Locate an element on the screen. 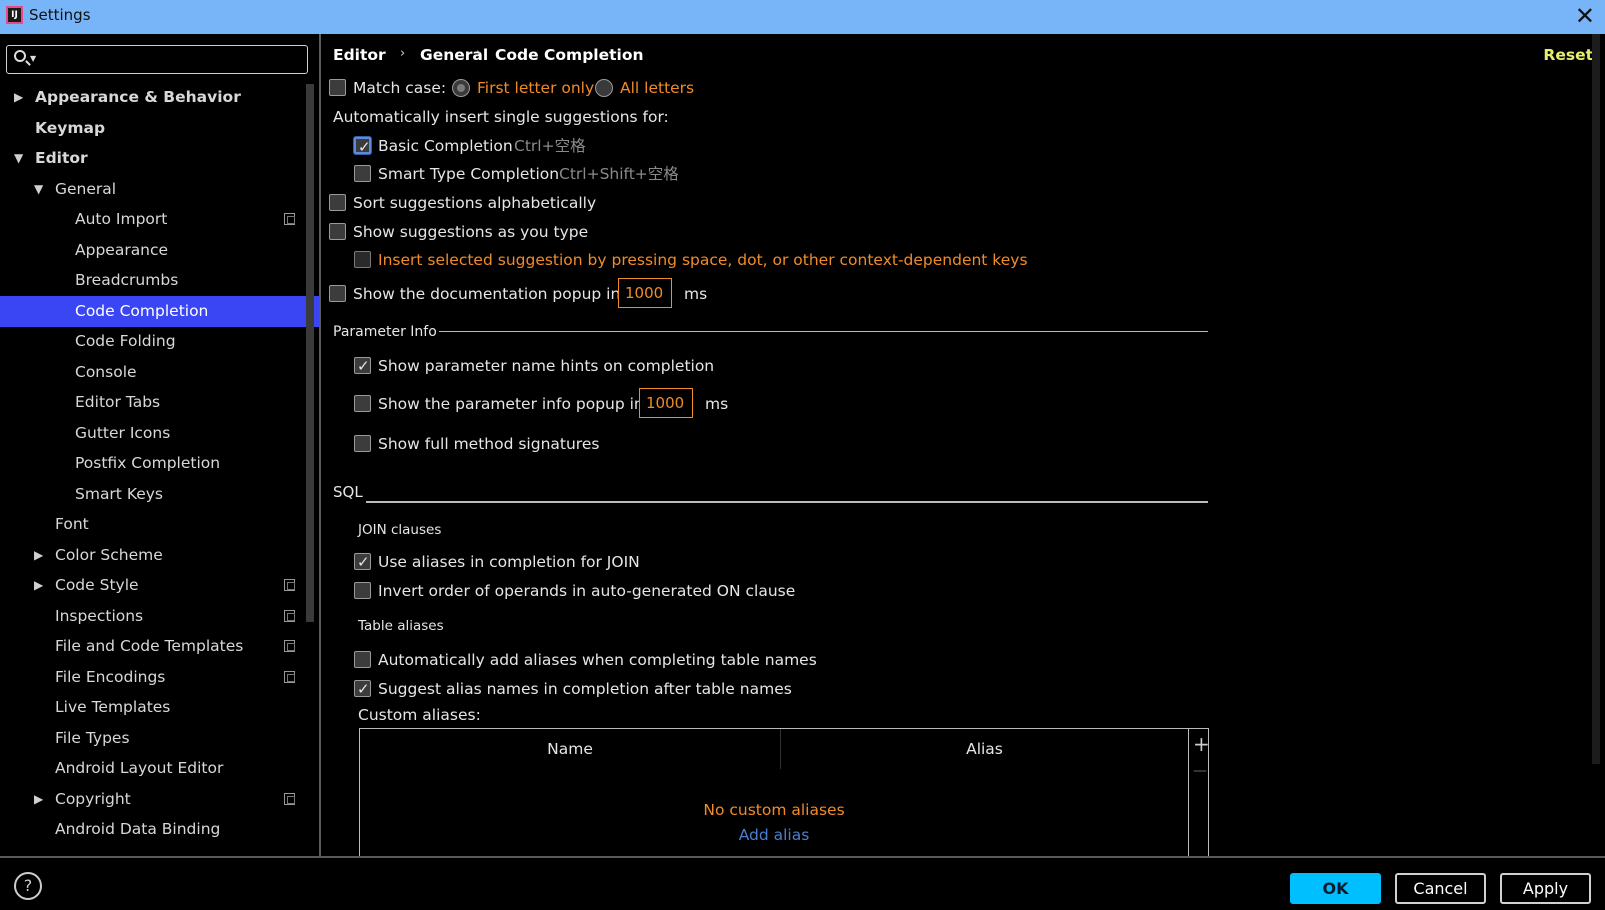  sidebar-item-label: File Encodings is located at coordinates (110, 677).